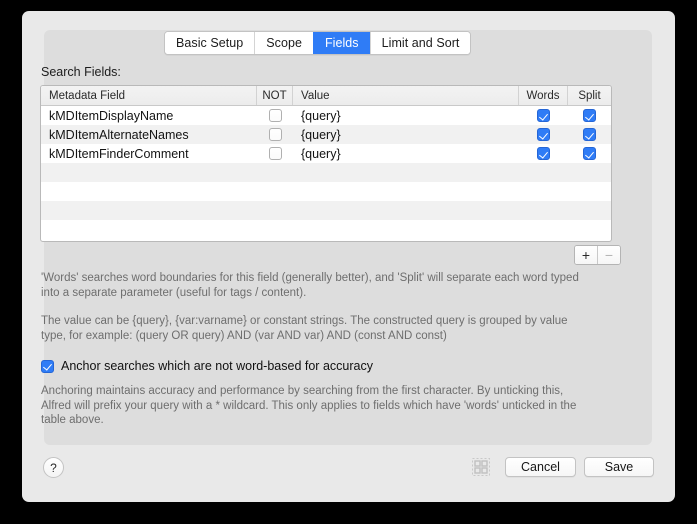  Describe the element at coordinates (149, 95) in the screenshot. I see `column-header-metadata-field: Metadata Field` at that location.